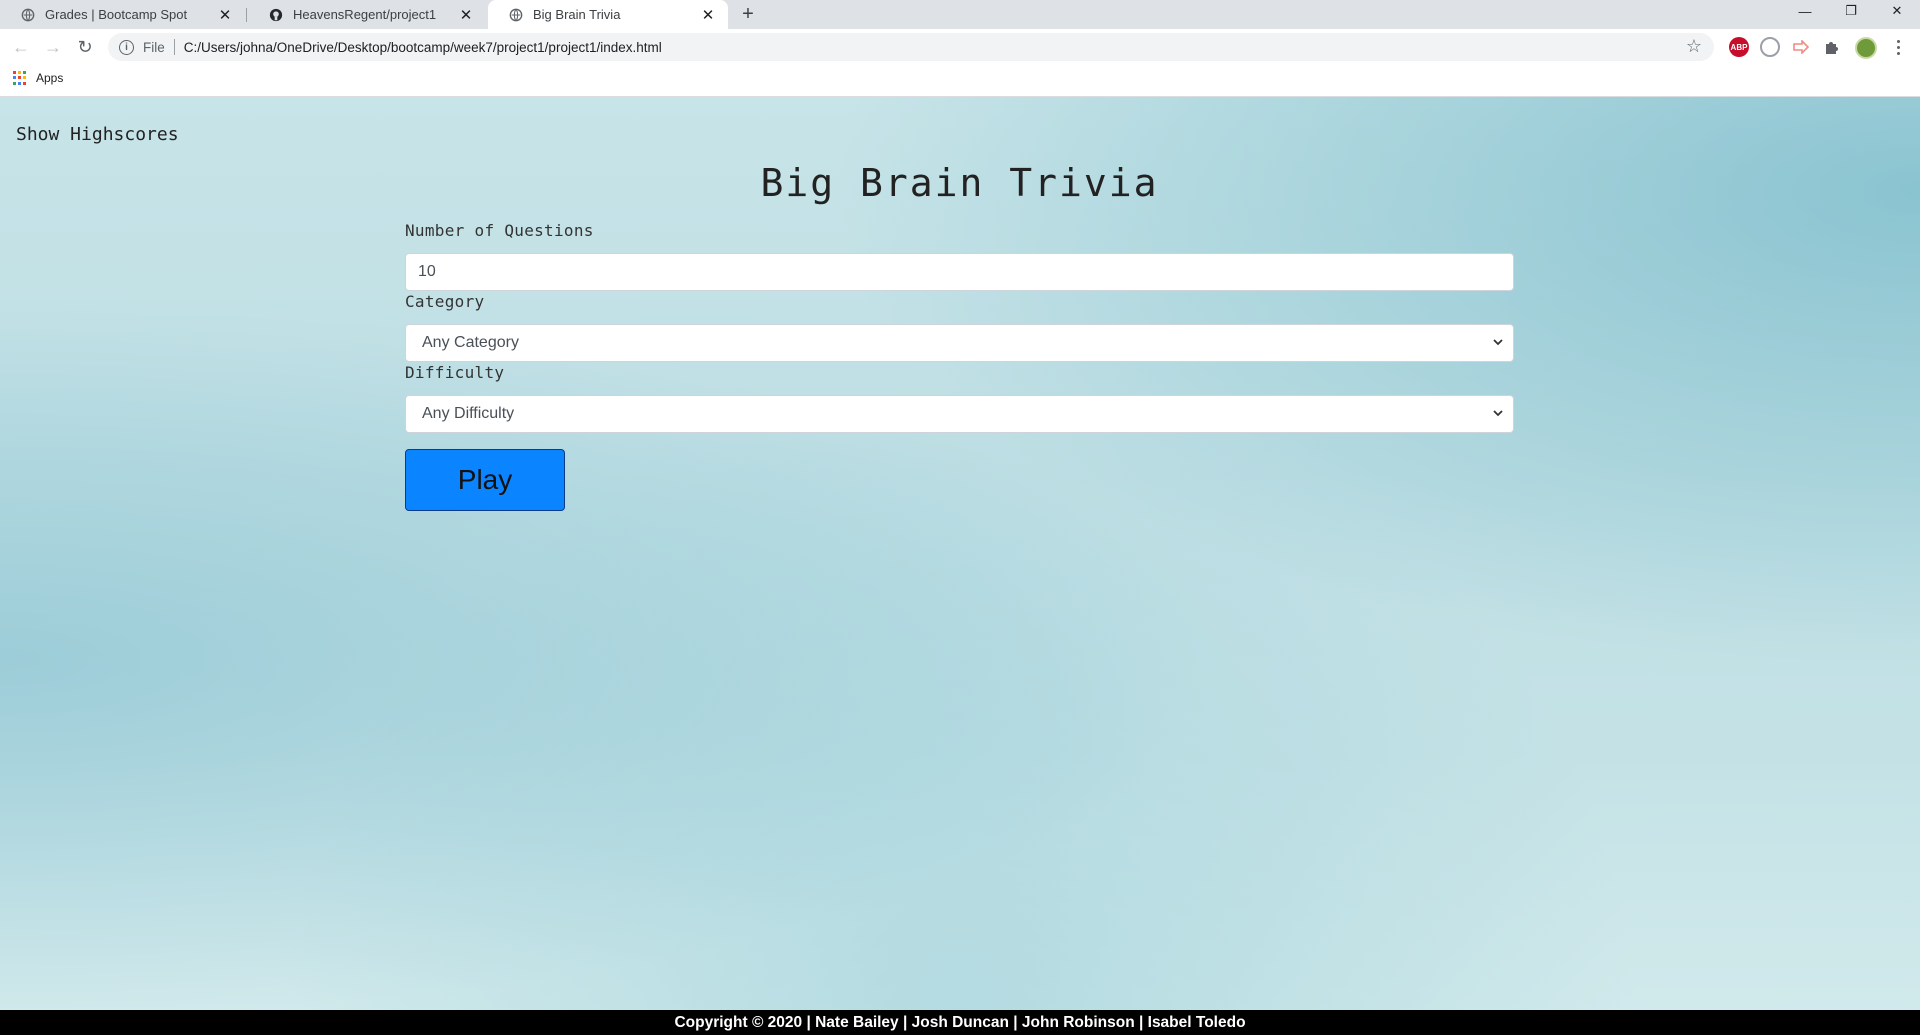  What do you see at coordinates (959, 414) in the screenshot?
I see `difficulty-select: Any Difficulty` at bounding box center [959, 414].